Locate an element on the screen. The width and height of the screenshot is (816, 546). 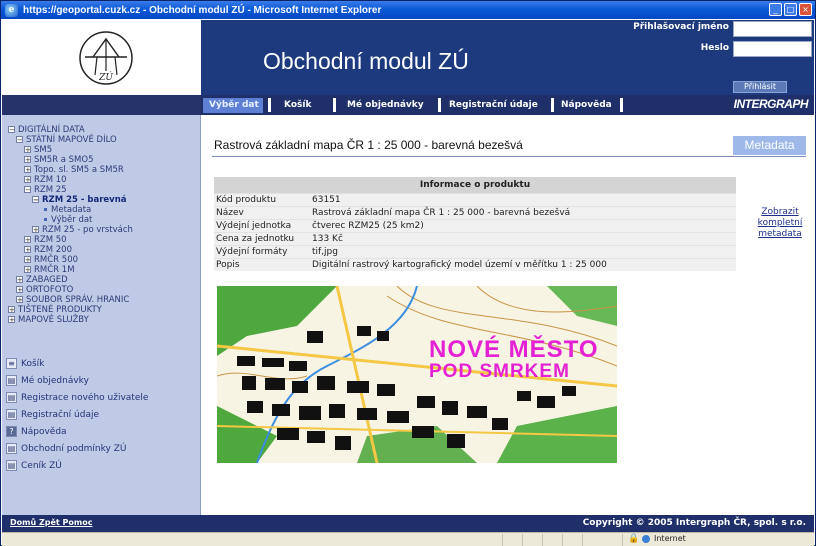
login-button: Přihlásit is located at coordinates (760, 87).